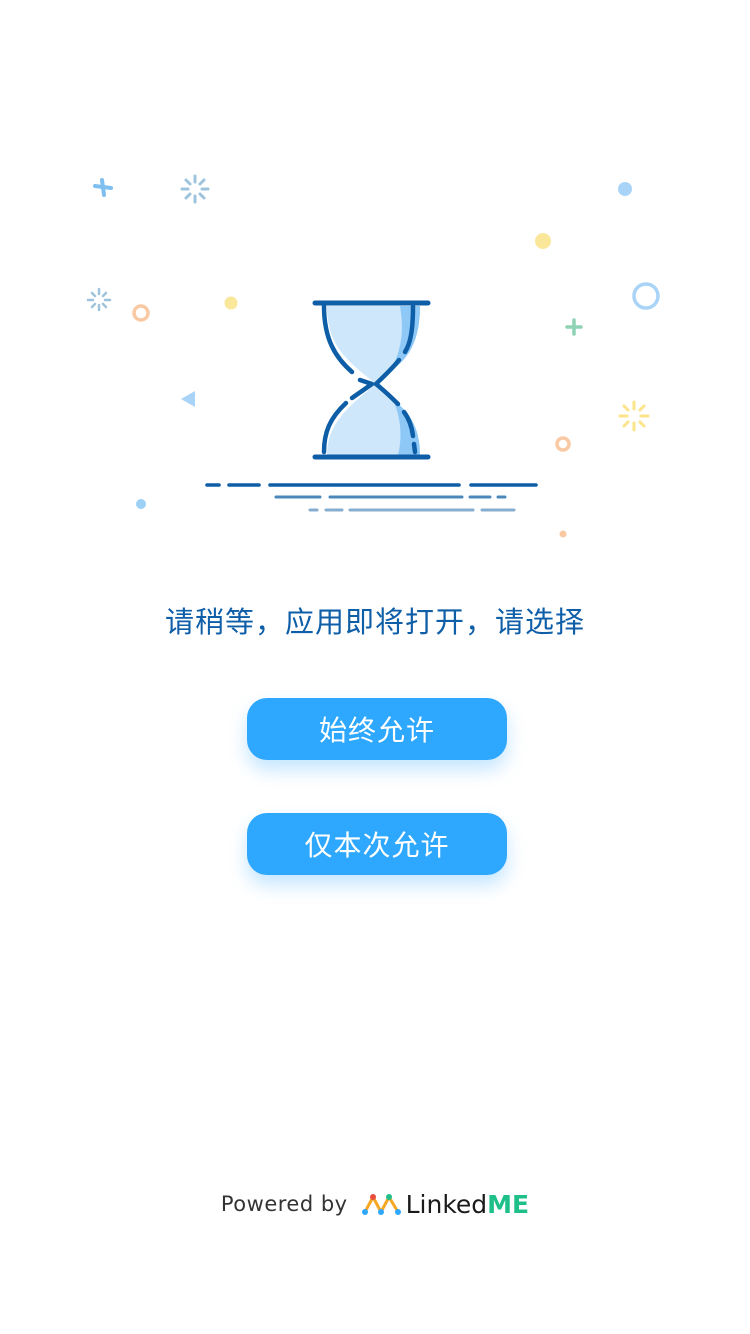 This screenshot has width=750, height=1334. Describe the element at coordinates (377, 729) in the screenshot. I see `always-allow-button: 始终允许` at that location.